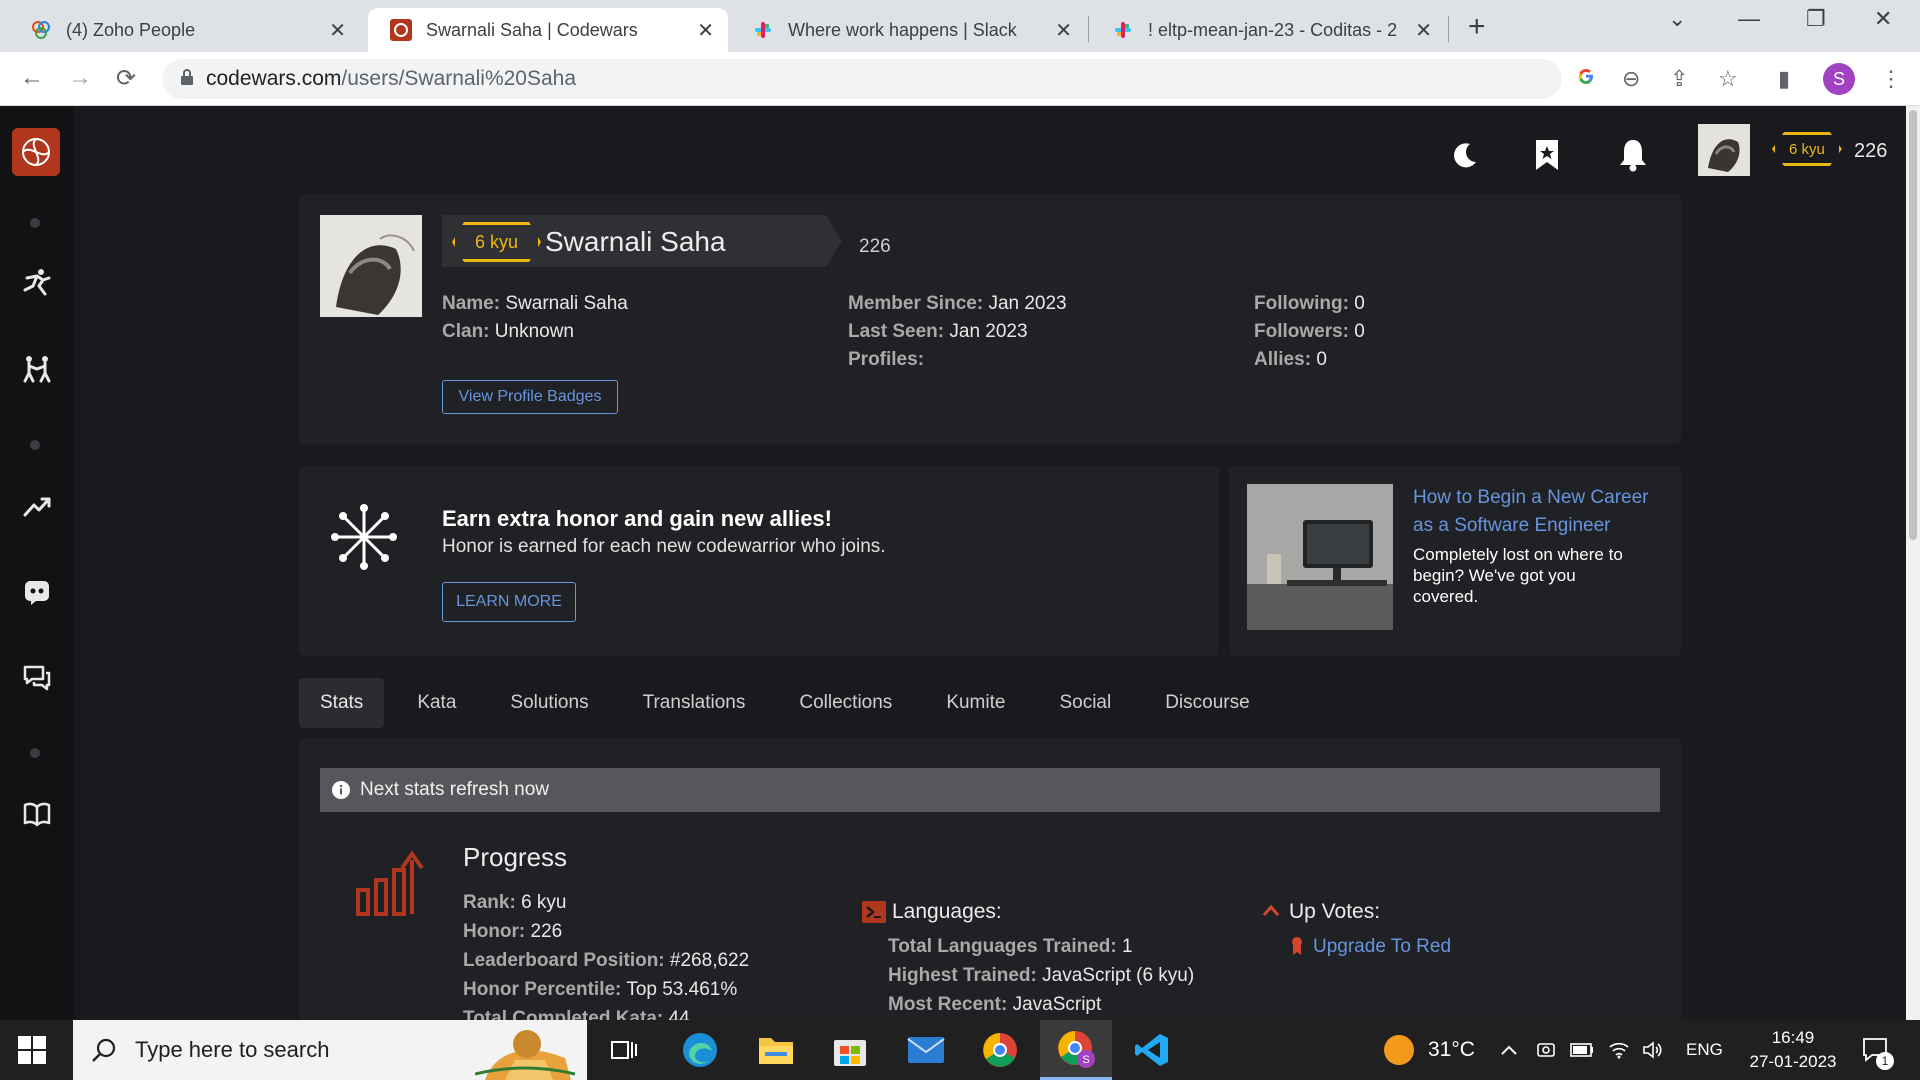 The image size is (1920, 1080). Describe the element at coordinates (1546, 1050) in the screenshot. I see `meet-now-icon` at that location.